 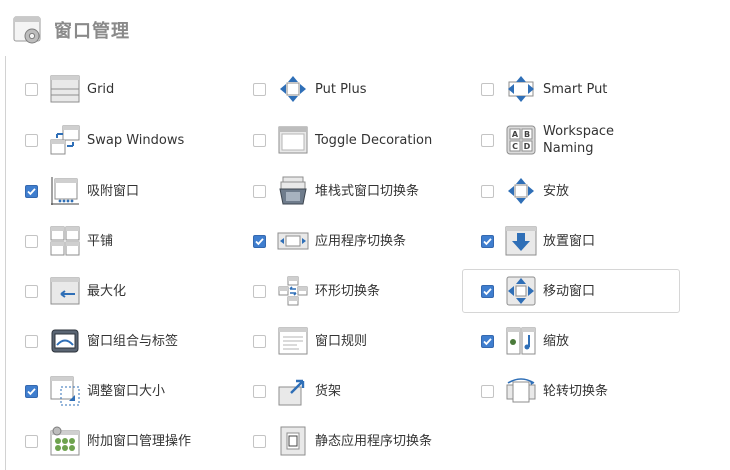 What do you see at coordinates (65, 391) in the screenshot?
I see `resize-window-icon` at bounding box center [65, 391].